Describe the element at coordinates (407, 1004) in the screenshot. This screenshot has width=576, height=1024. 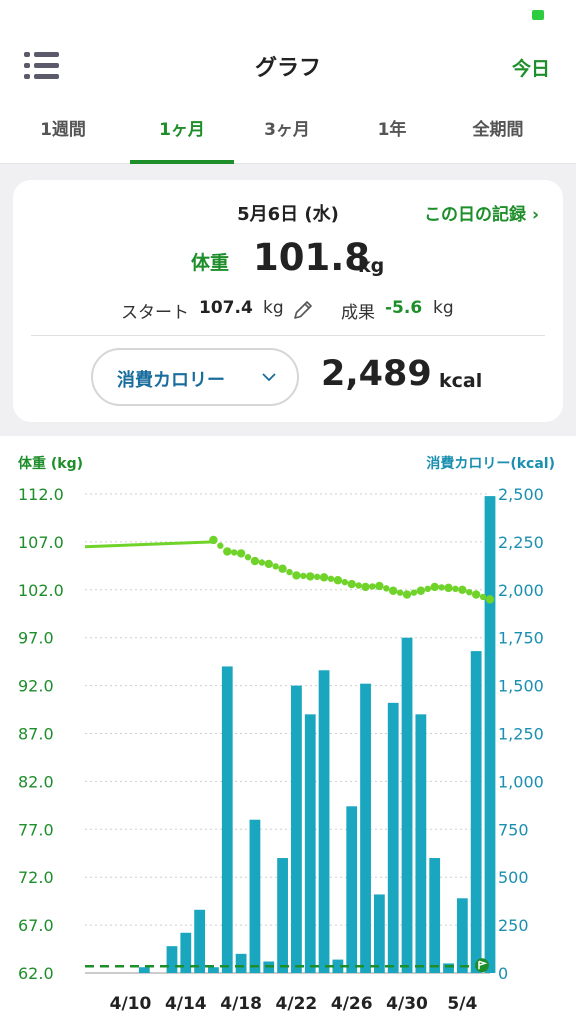
I see `x-tick-label: 4/30` at that location.